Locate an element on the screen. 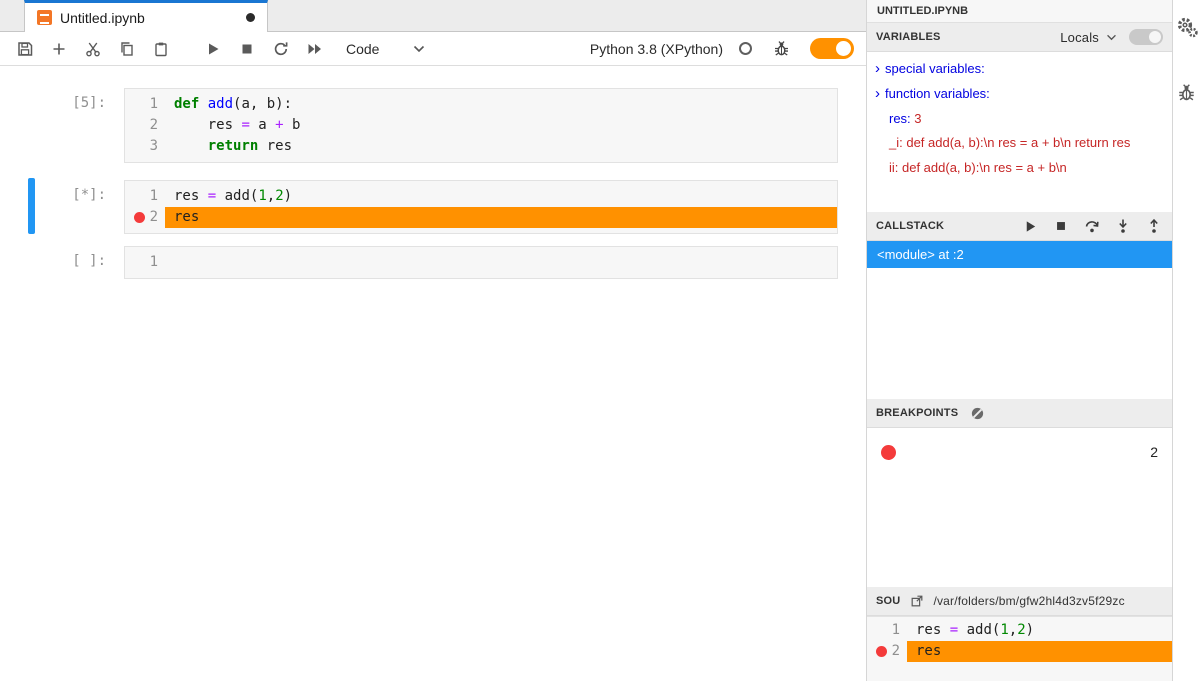  code-line: 1 is located at coordinates (481, 262).